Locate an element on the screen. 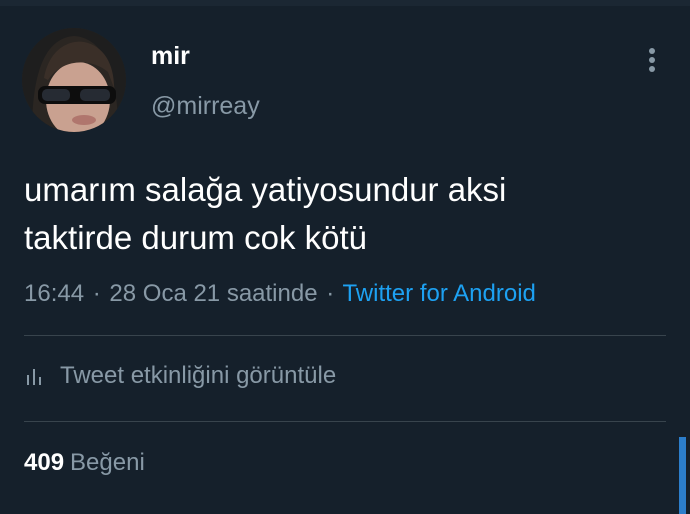 This screenshot has height=514, width=690. tweet-time: 16:44 is located at coordinates (54, 293).